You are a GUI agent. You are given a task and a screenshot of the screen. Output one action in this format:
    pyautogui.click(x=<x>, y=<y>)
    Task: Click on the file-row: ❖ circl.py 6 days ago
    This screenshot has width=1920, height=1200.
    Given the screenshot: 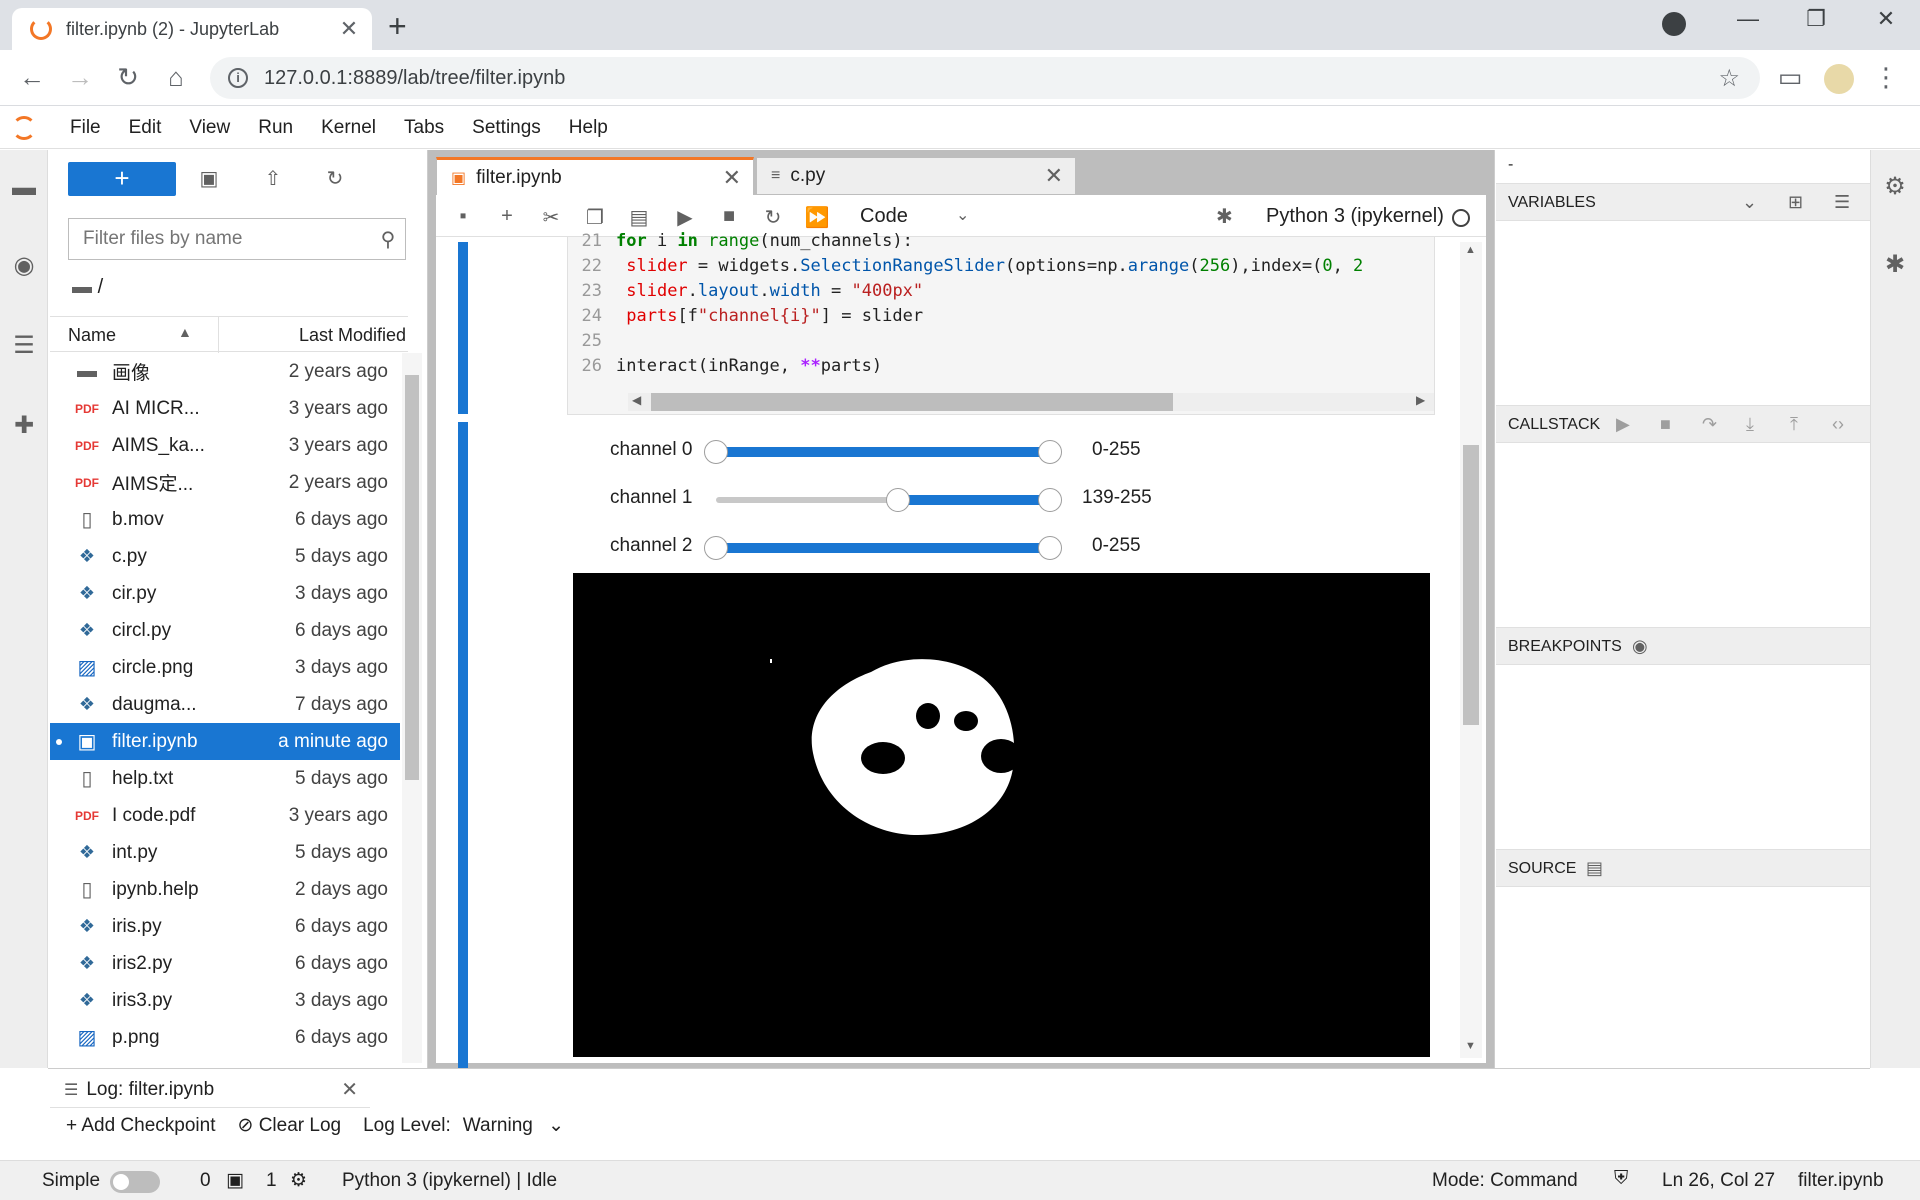 What is the action you would take?
    pyautogui.click(x=225, y=630)
    